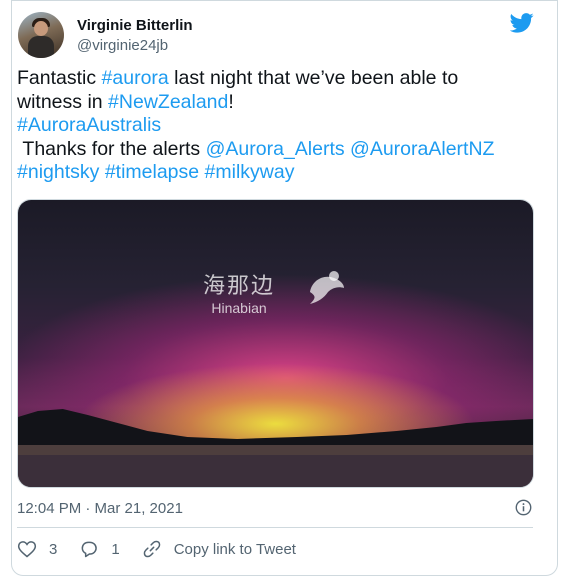 The image size is (572, 578). I want to click on copy-link-button: Copy link to Tweet, so click(219, 549).